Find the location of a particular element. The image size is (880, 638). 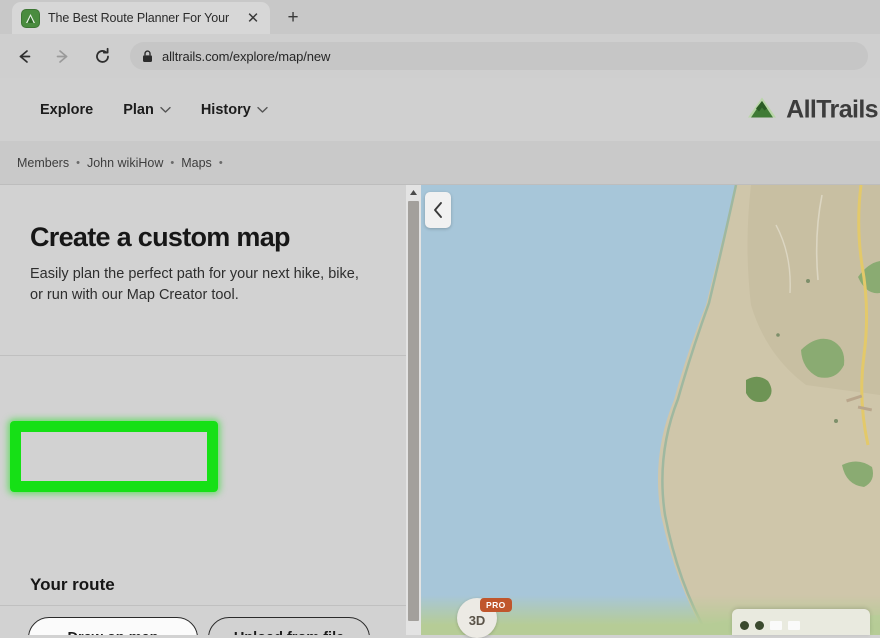

new-tab-button: + is located at coordinates (293, 18).